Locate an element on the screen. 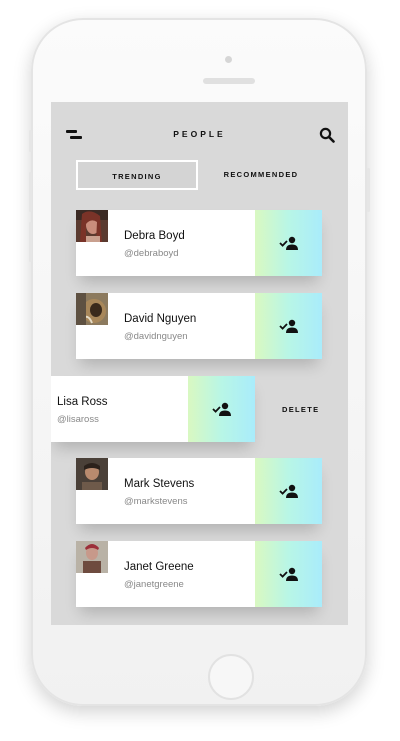 Image resolution: width=400 pixels, height=741 pixels. person-name: Janet Greene is located at coordinates (159, 567).